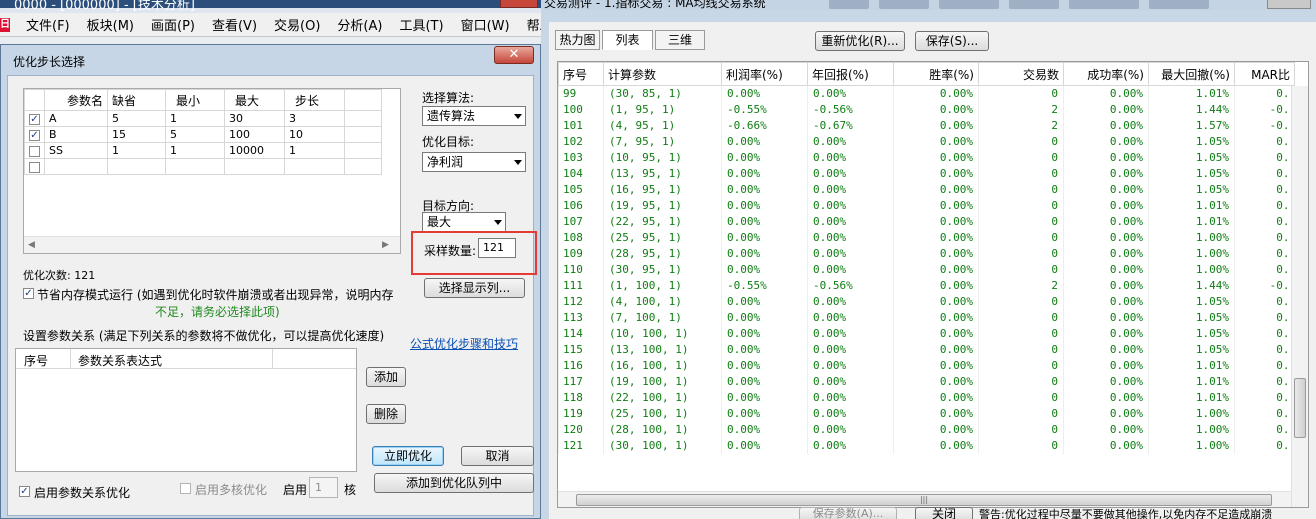 The width and height of the screenshot is (1316, 519). I want to click on param-col-step: 步长, so click(315, 100).